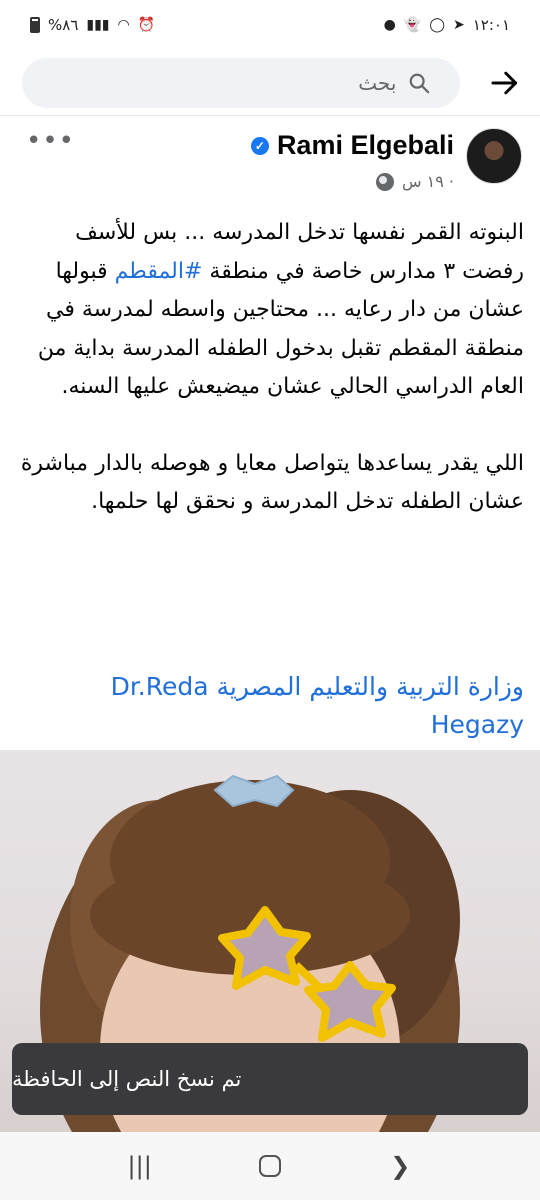  What do you see at coordinates (98, 25) in the screenshot?
I see `signal-icon: ▮▮▮` at bounding box center [98, 25].